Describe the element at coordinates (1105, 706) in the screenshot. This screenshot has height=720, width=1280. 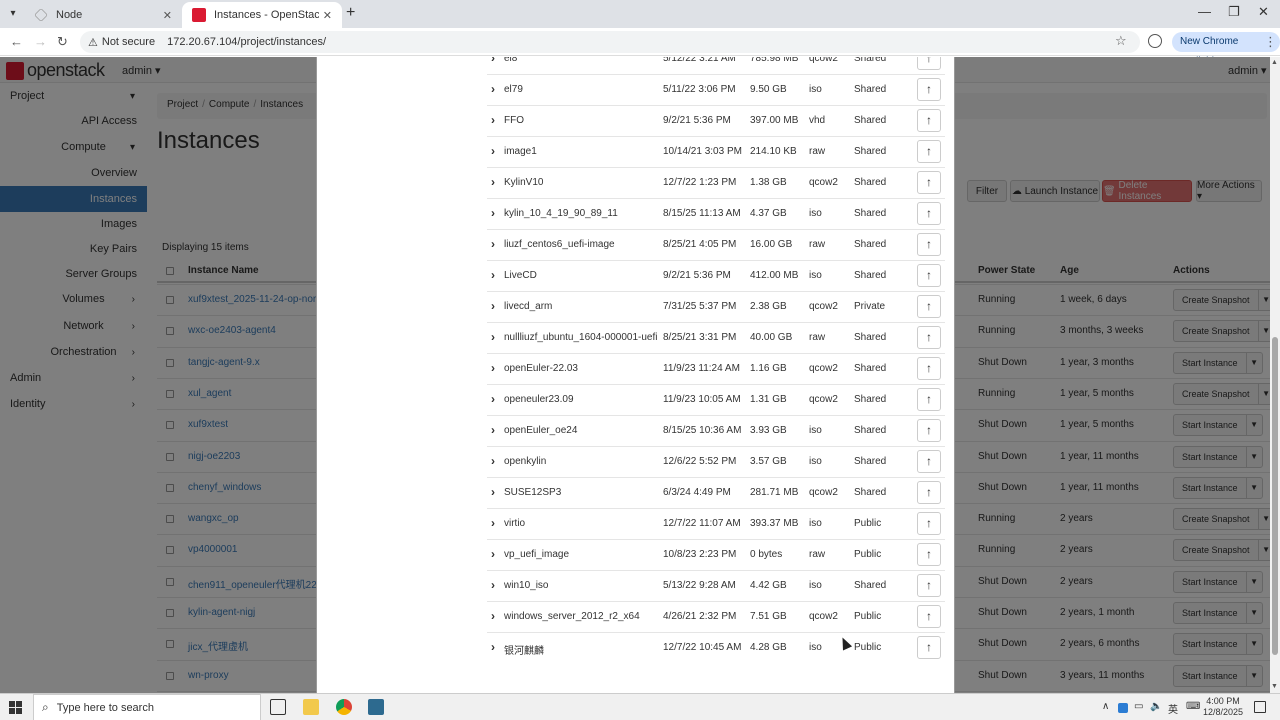
I see `tray-chevron-up-icon: ∧` at that location.